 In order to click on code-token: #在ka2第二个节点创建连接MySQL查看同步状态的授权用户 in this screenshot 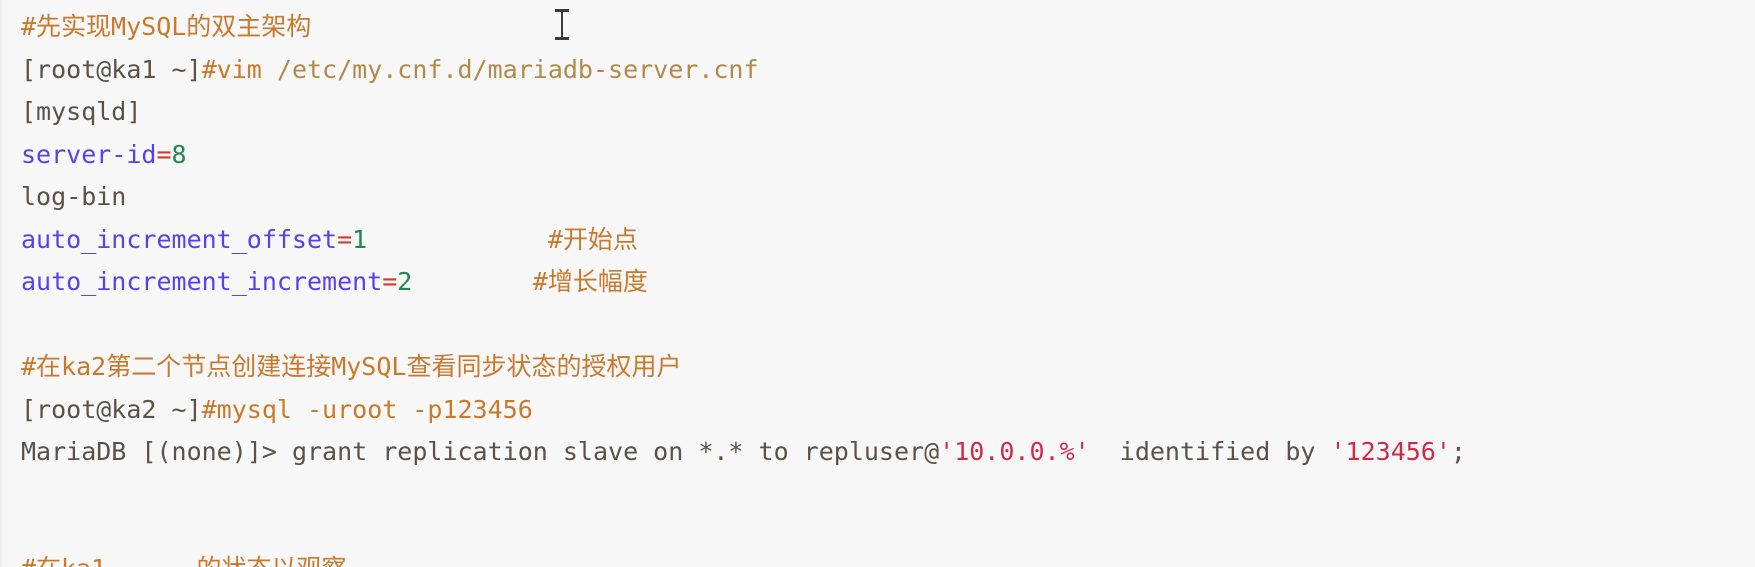, I will do `click(351, 366)`.